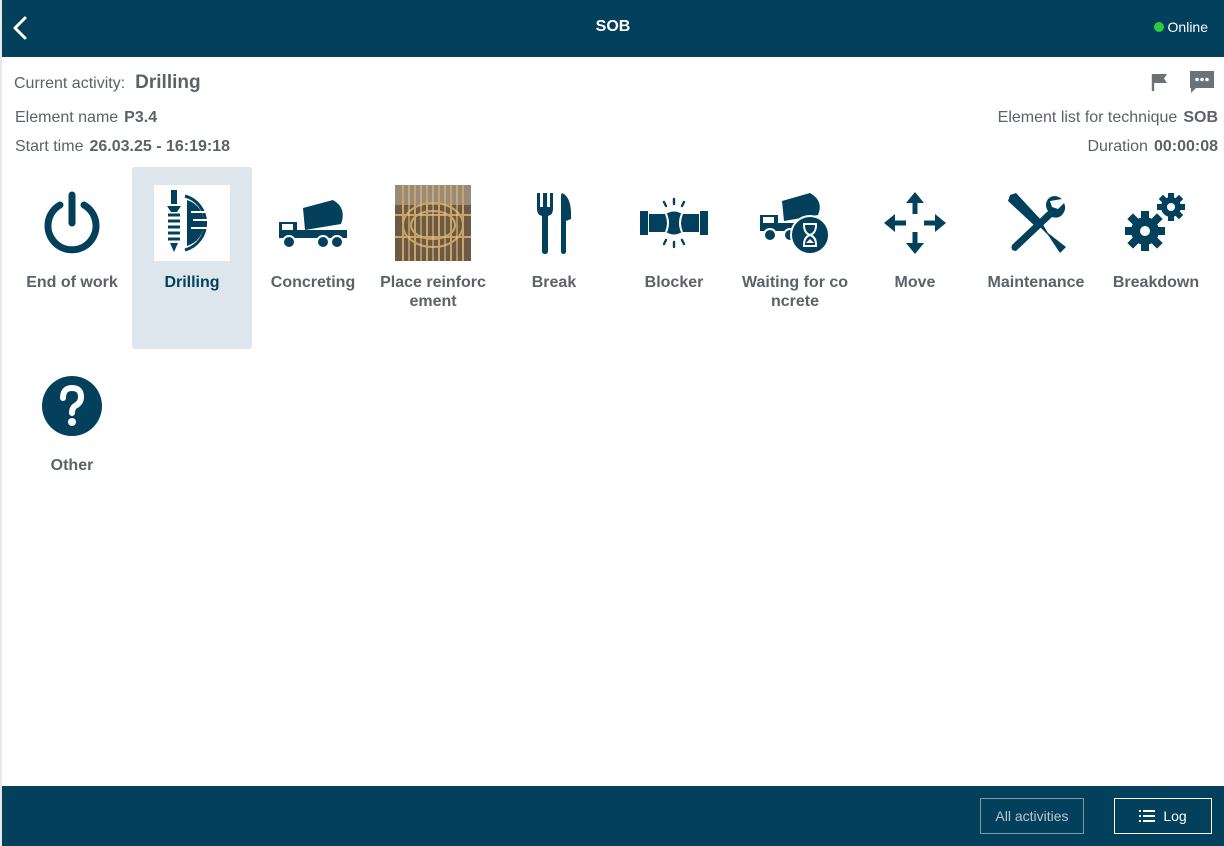  I want to click on element-name-label: Element name, so click(67, 117).